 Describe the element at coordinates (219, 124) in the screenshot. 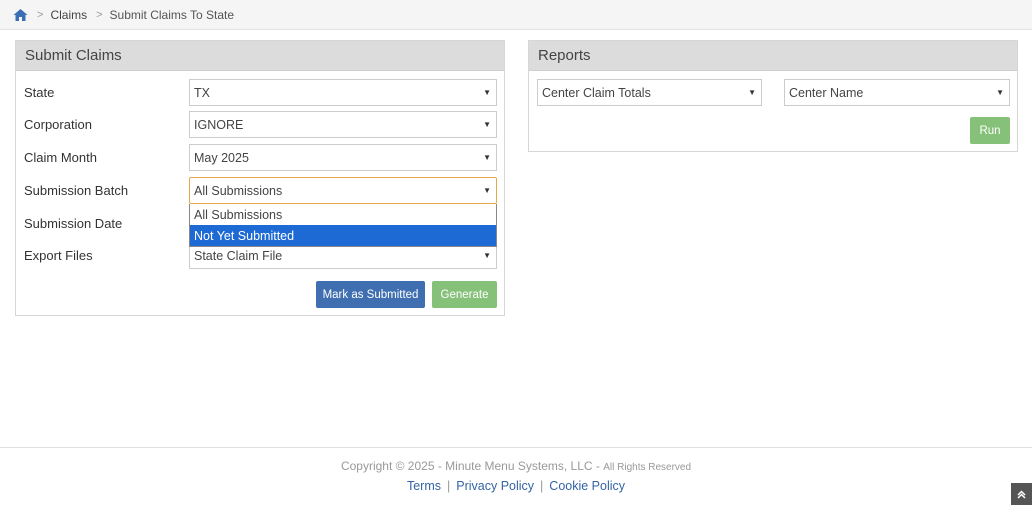

I see `corporation-value: IGNORE` at that location.